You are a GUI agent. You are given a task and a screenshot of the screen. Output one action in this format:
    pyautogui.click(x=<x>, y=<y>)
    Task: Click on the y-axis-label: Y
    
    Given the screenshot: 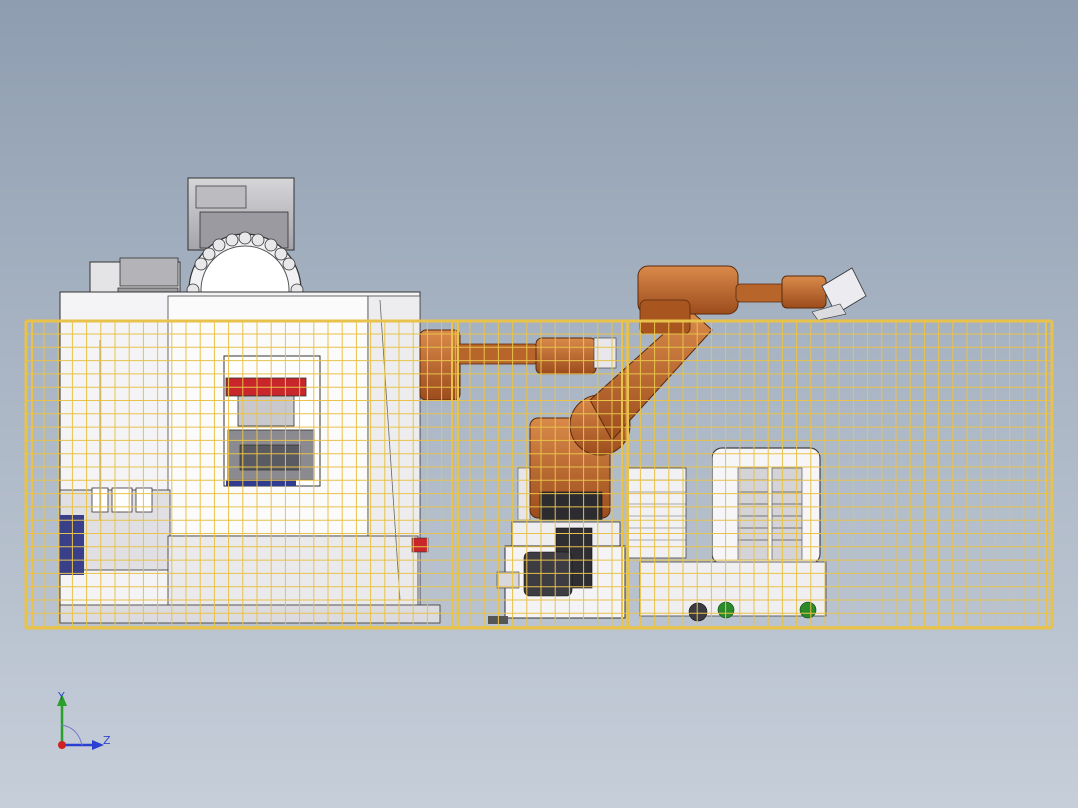 What is the action you would take?
    pyautogui.click(x=61, y=696)
    